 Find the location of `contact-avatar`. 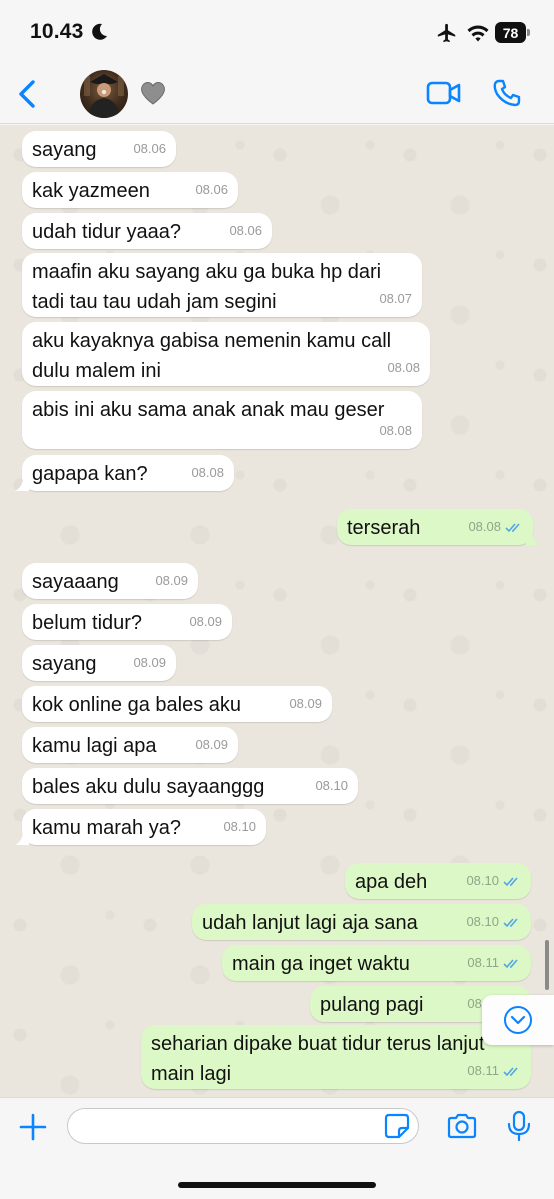

contact-avatar is located at coordinates (104, 94).